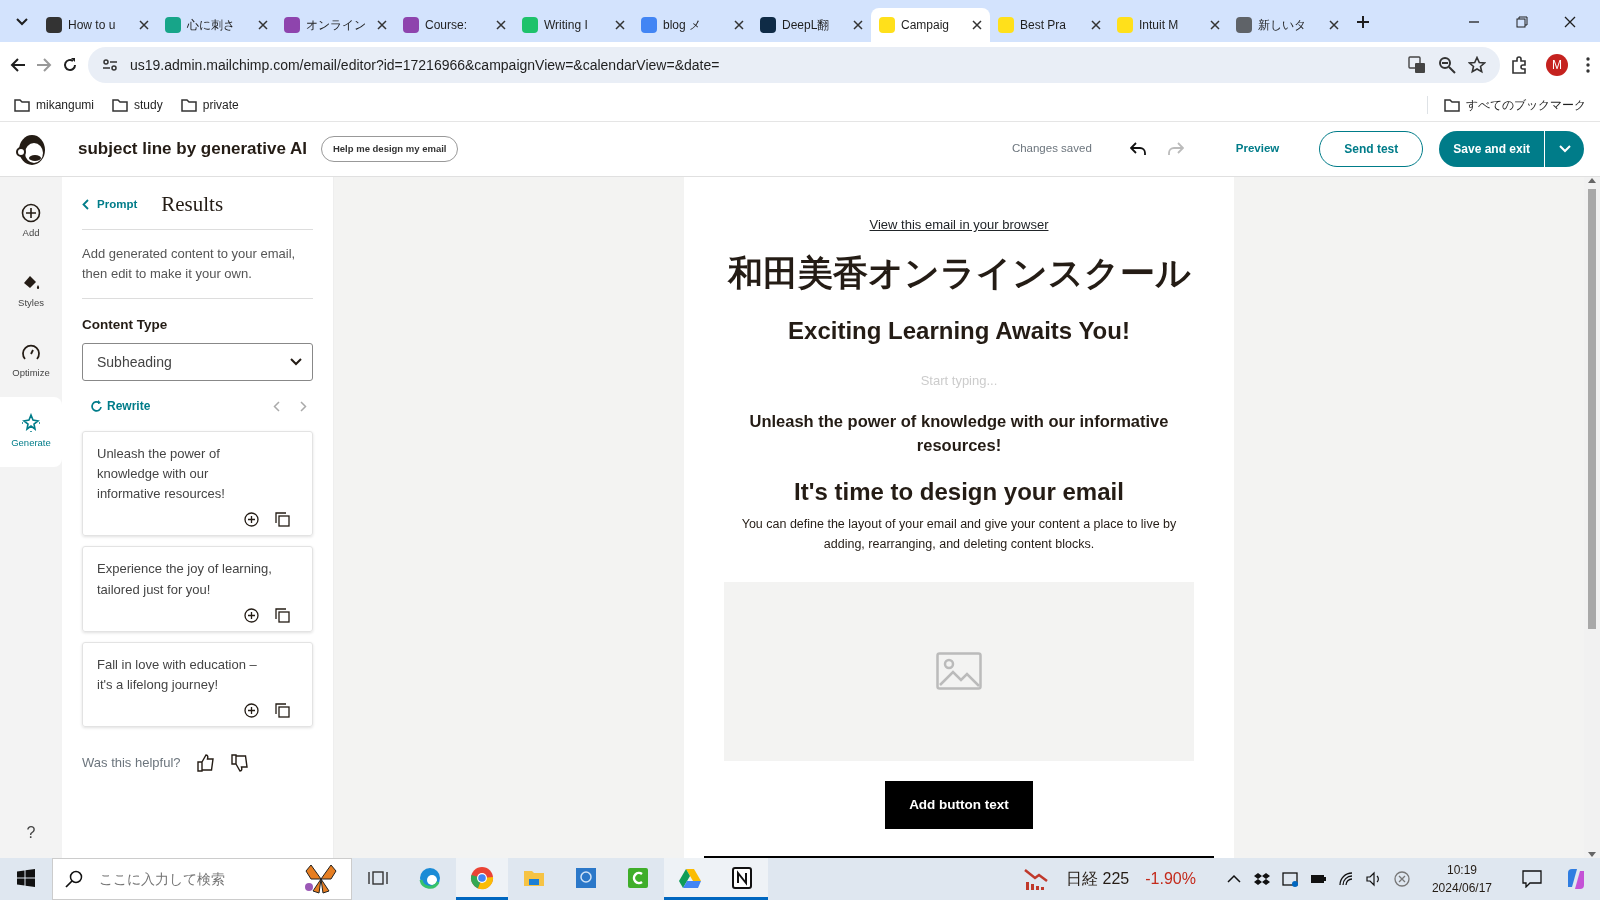 The image size is (1600, 900). Describe the element at coordinates (1051, 149) in the screenshot. I see `save-status: Changes saved` at that location.